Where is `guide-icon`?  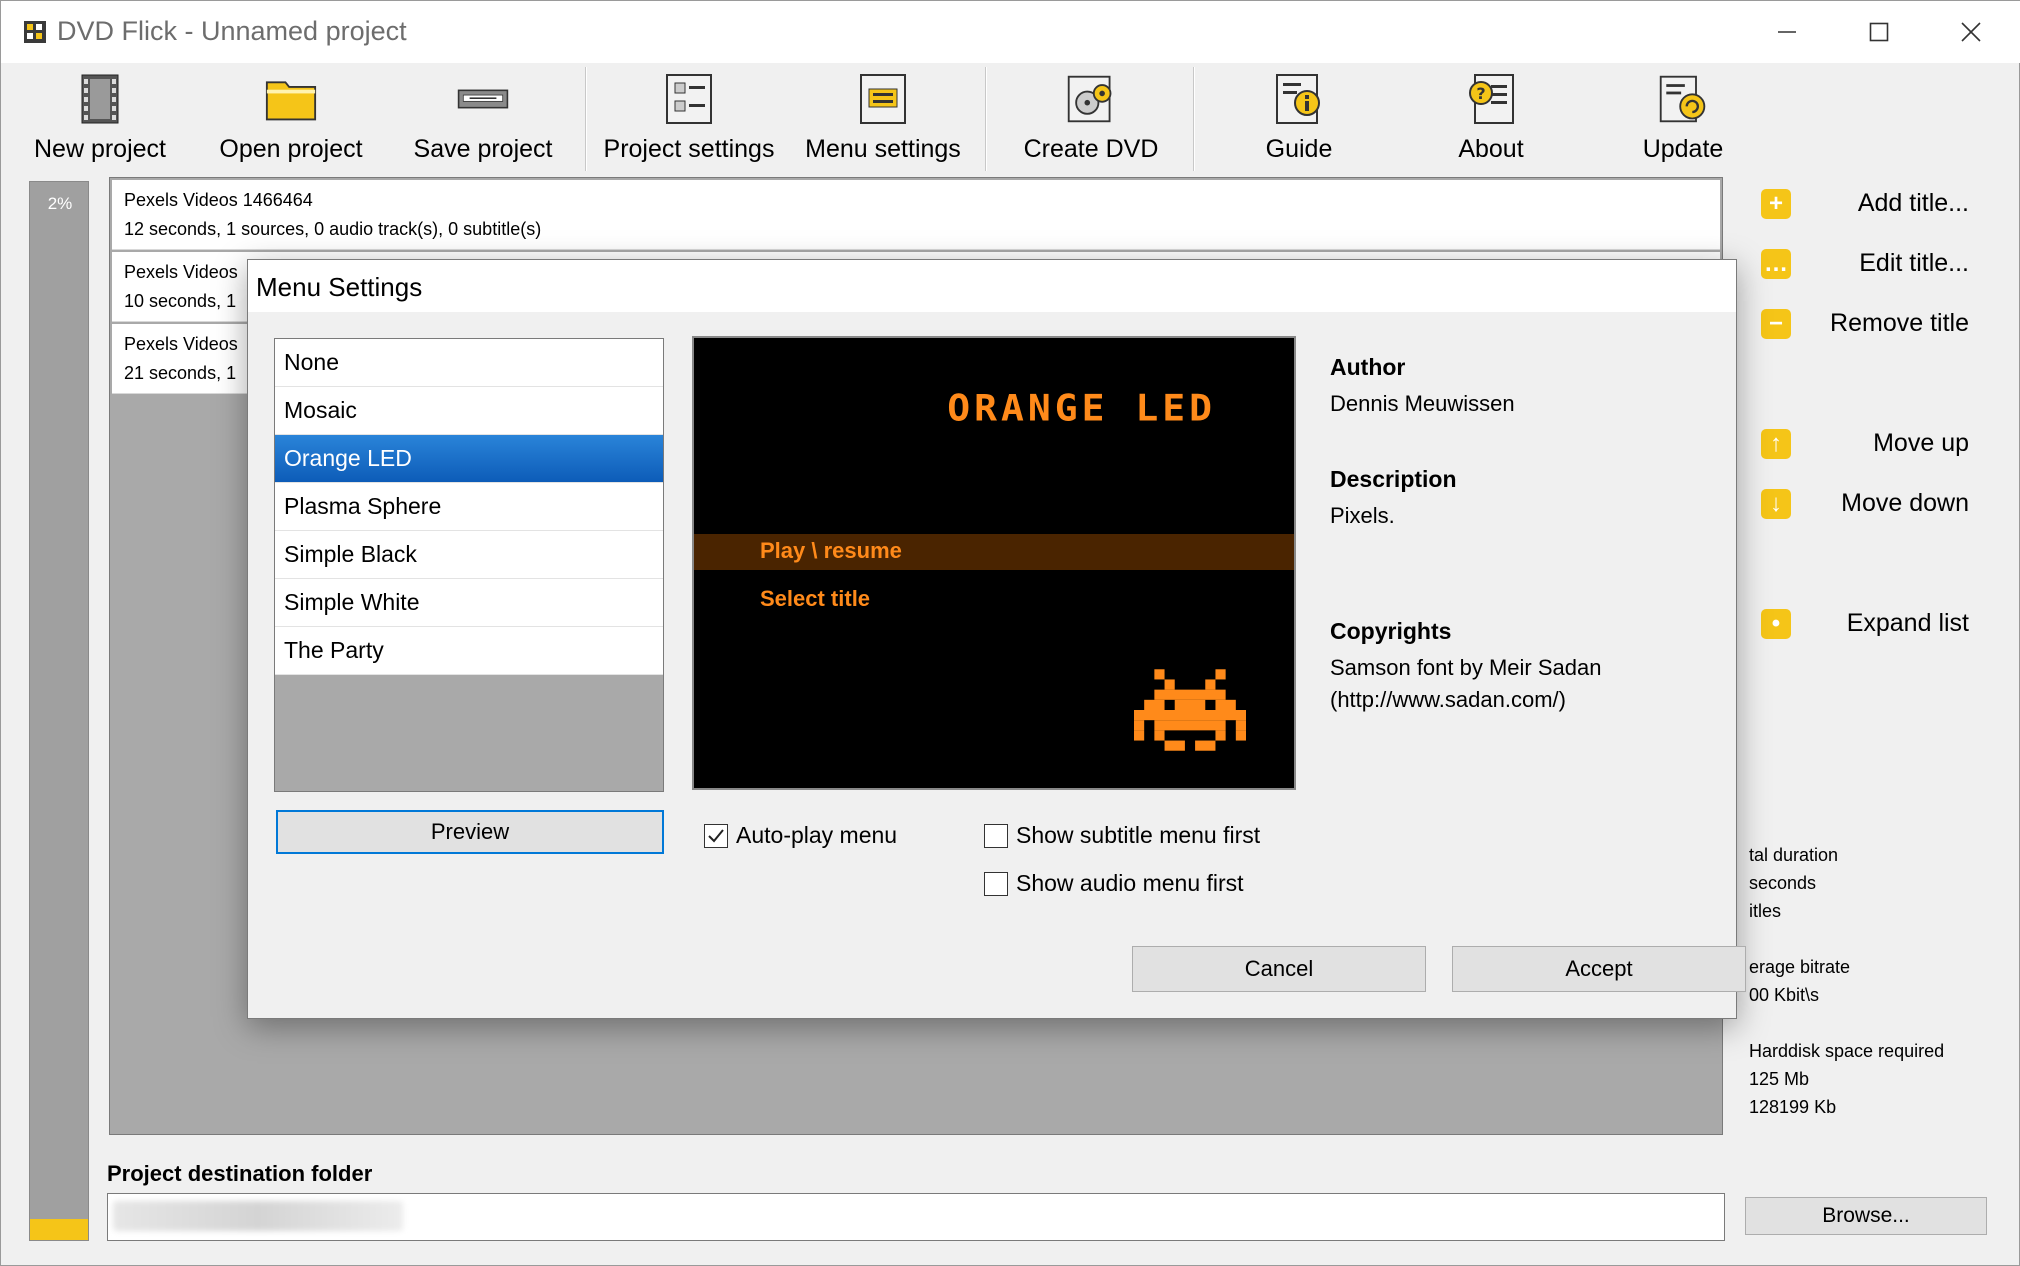 guide-icon is located at coordinates (1298, 99).